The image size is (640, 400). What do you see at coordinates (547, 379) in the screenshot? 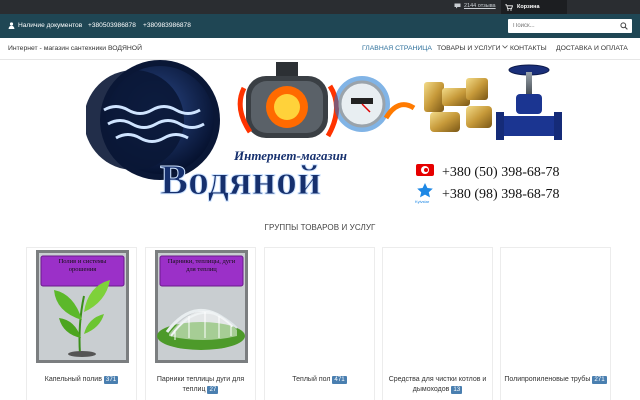
I see `category-label: Полипропиленовые трубы` at bounding box center [547, 379].